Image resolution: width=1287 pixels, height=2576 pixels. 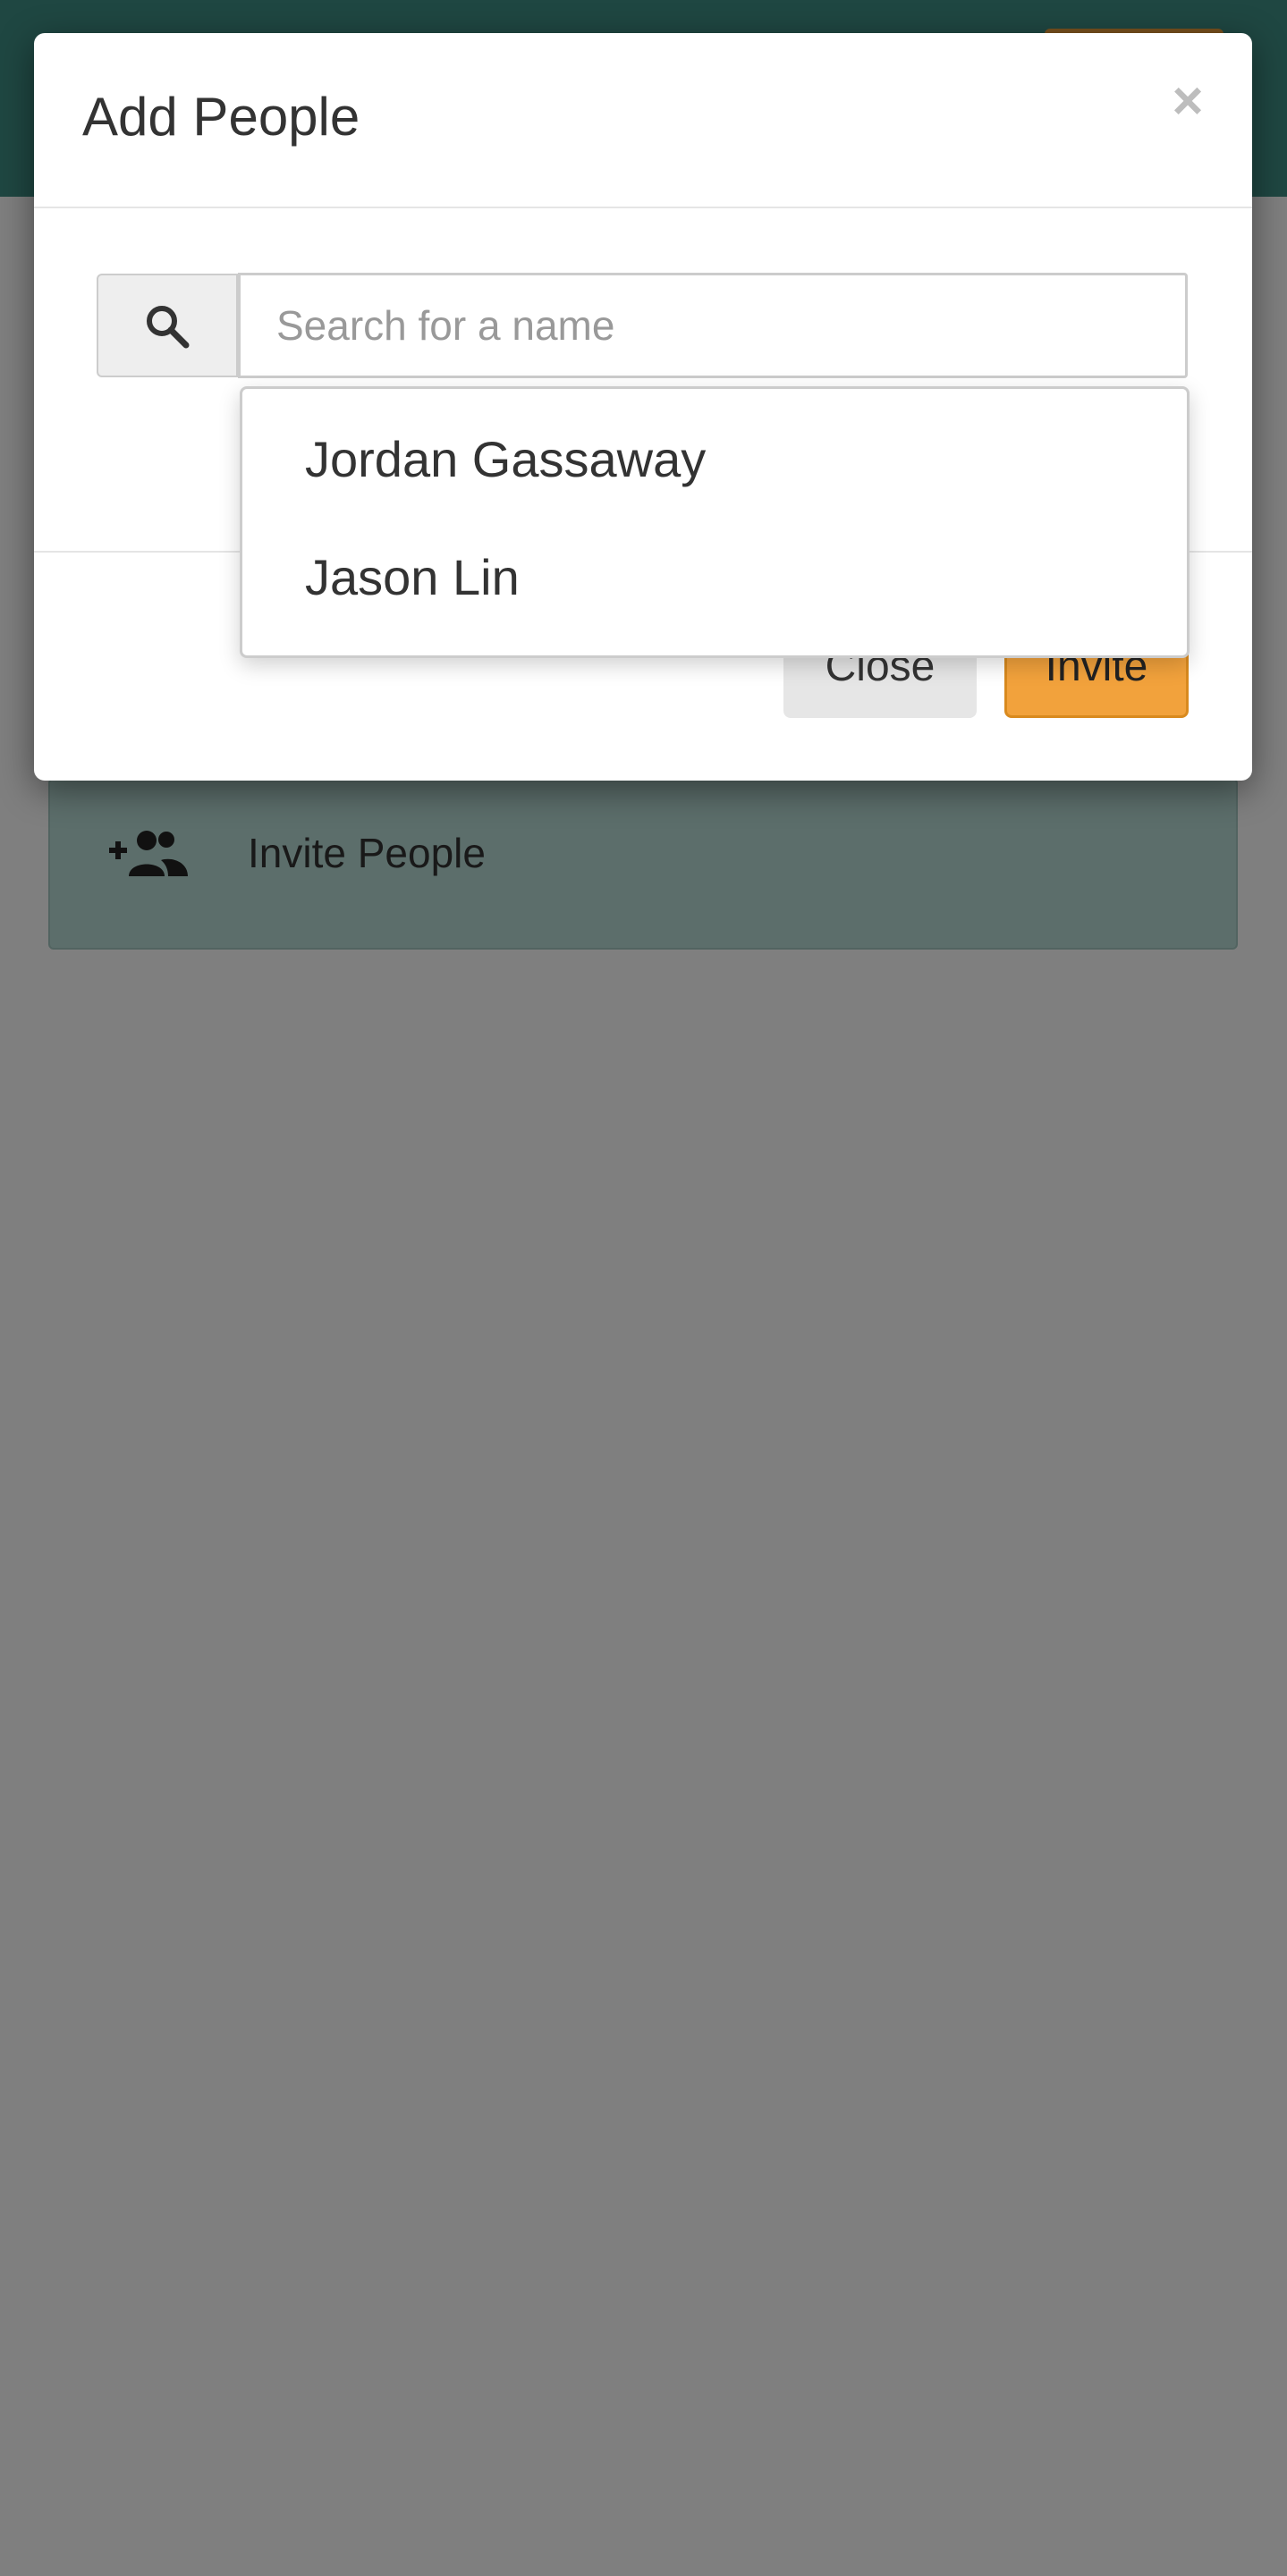 What do you see at coordinates (1188, 101) in the screenshot?
I see `close-icon: ×` at bounding box center [1188, 101].